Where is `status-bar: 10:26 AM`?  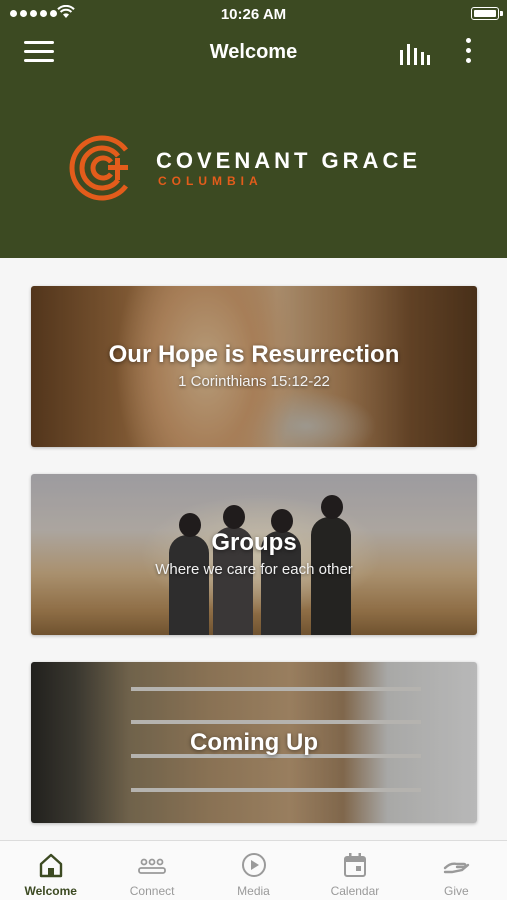 status-bar: 10:26 AM is located at coordinates (253, 14).